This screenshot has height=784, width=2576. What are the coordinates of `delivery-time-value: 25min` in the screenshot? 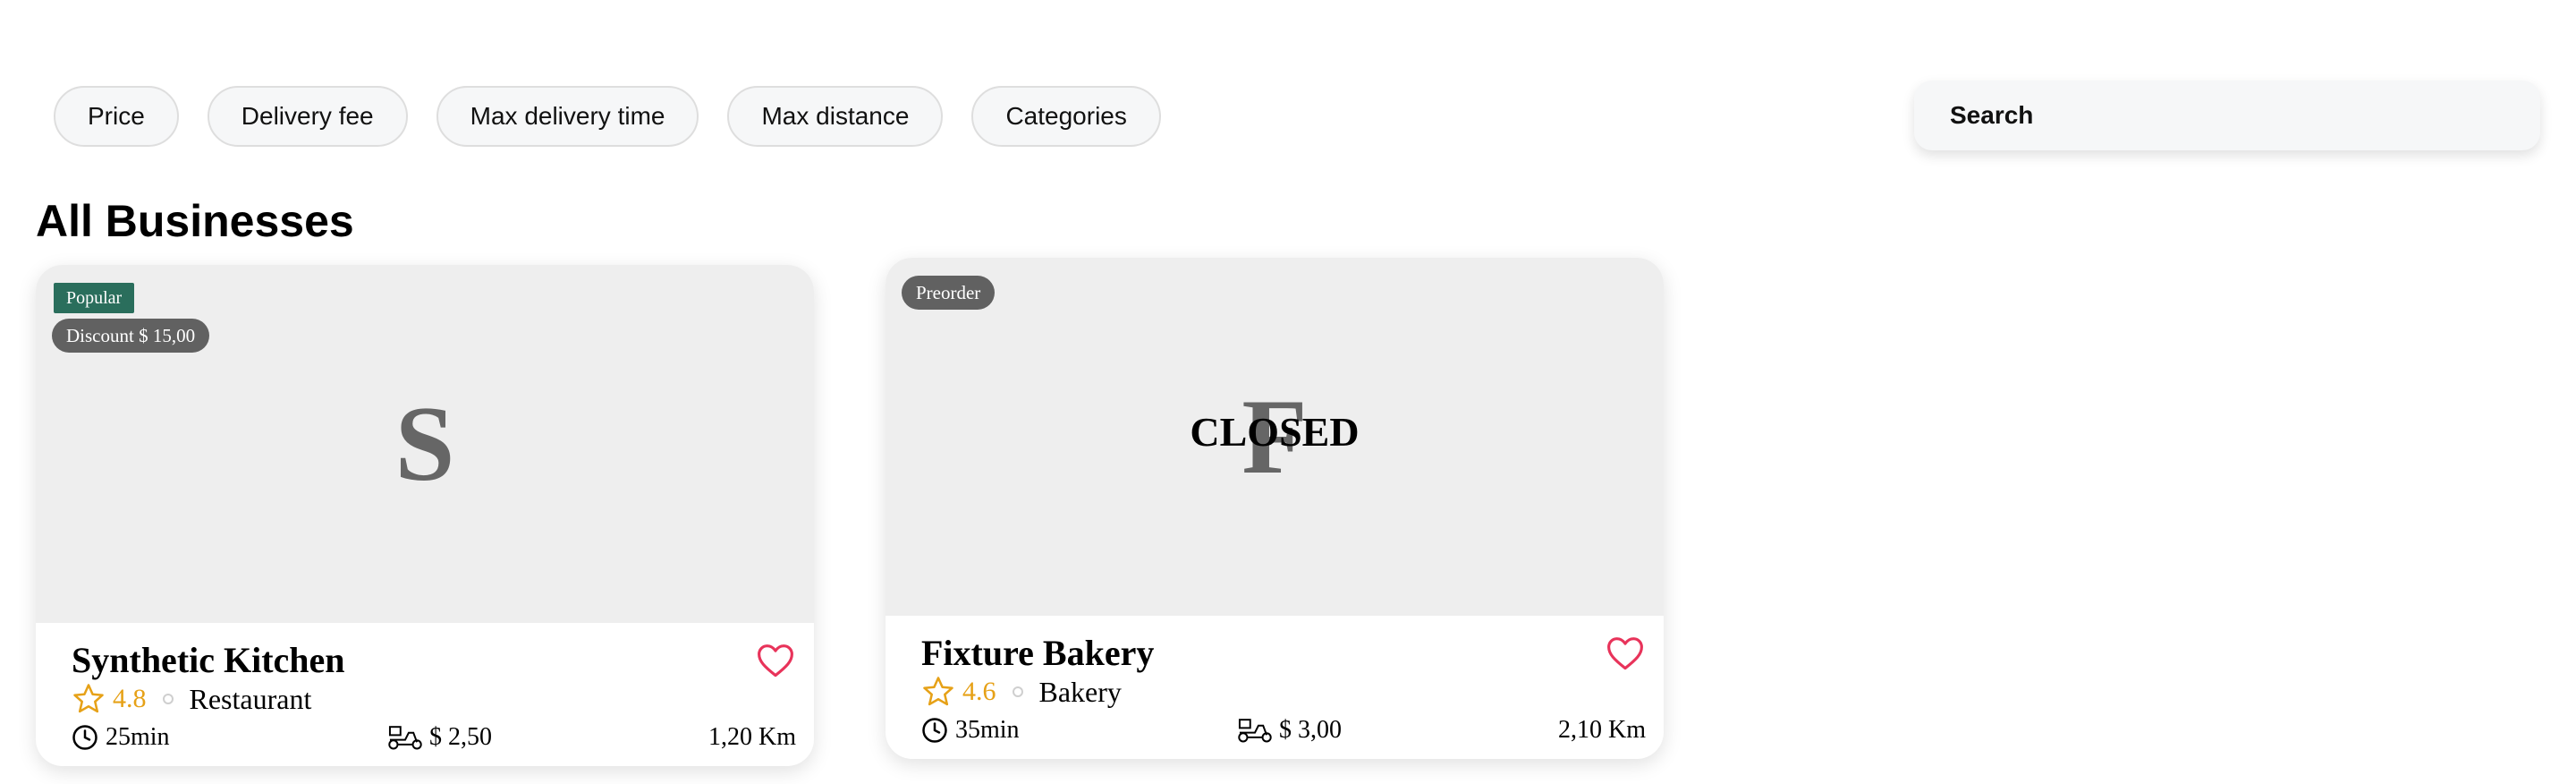 It's located at (138, 737).